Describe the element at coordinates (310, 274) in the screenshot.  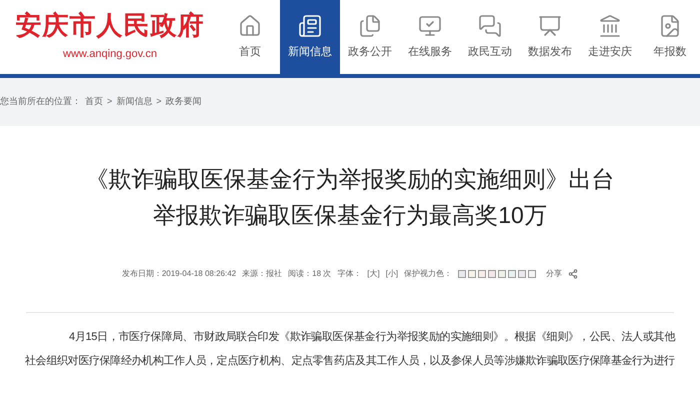
I see `read-count: 阅读：18 次` at that location.